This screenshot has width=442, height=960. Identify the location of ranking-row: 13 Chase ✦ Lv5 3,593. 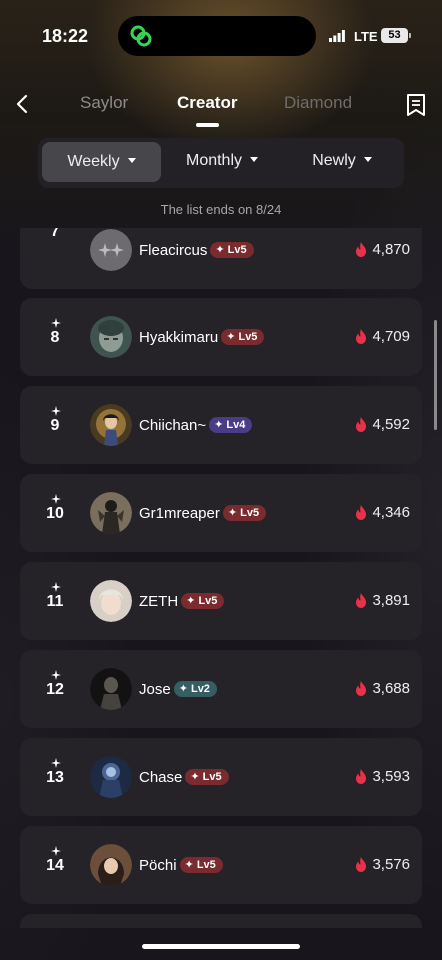
(221, 777).